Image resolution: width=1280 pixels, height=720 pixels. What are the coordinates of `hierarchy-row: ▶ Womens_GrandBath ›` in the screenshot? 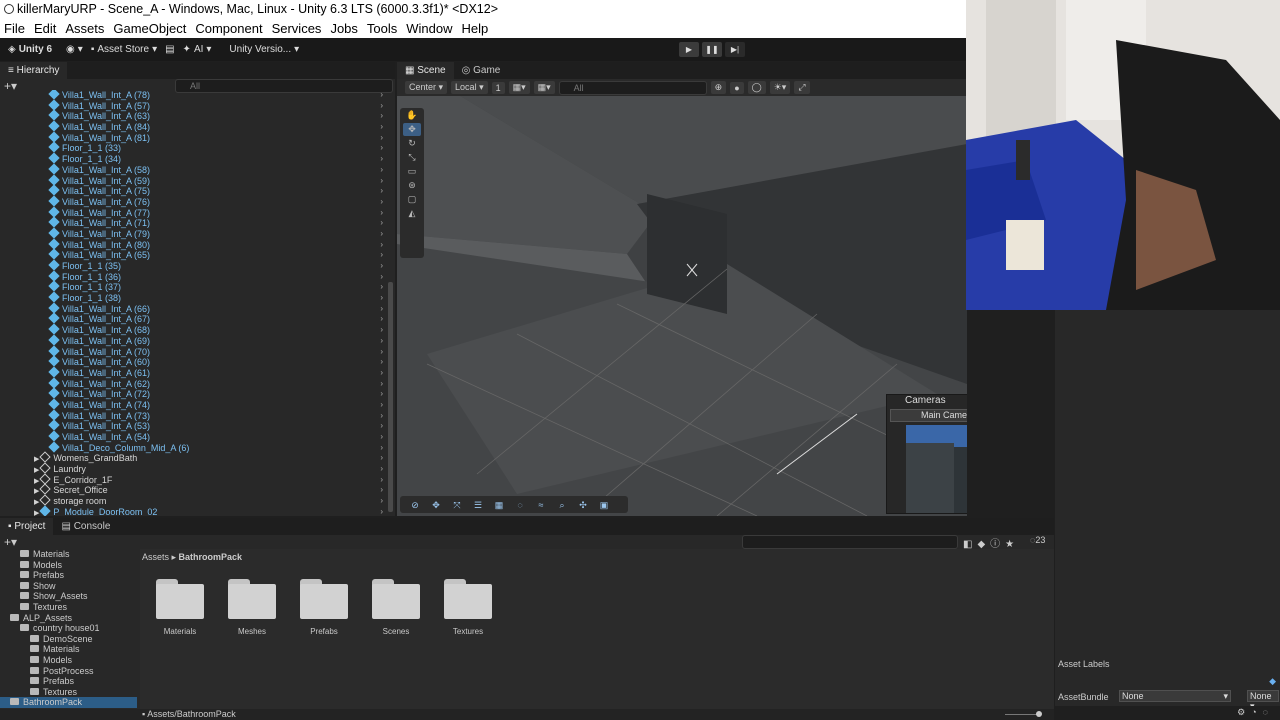 It's located at (197, 457).